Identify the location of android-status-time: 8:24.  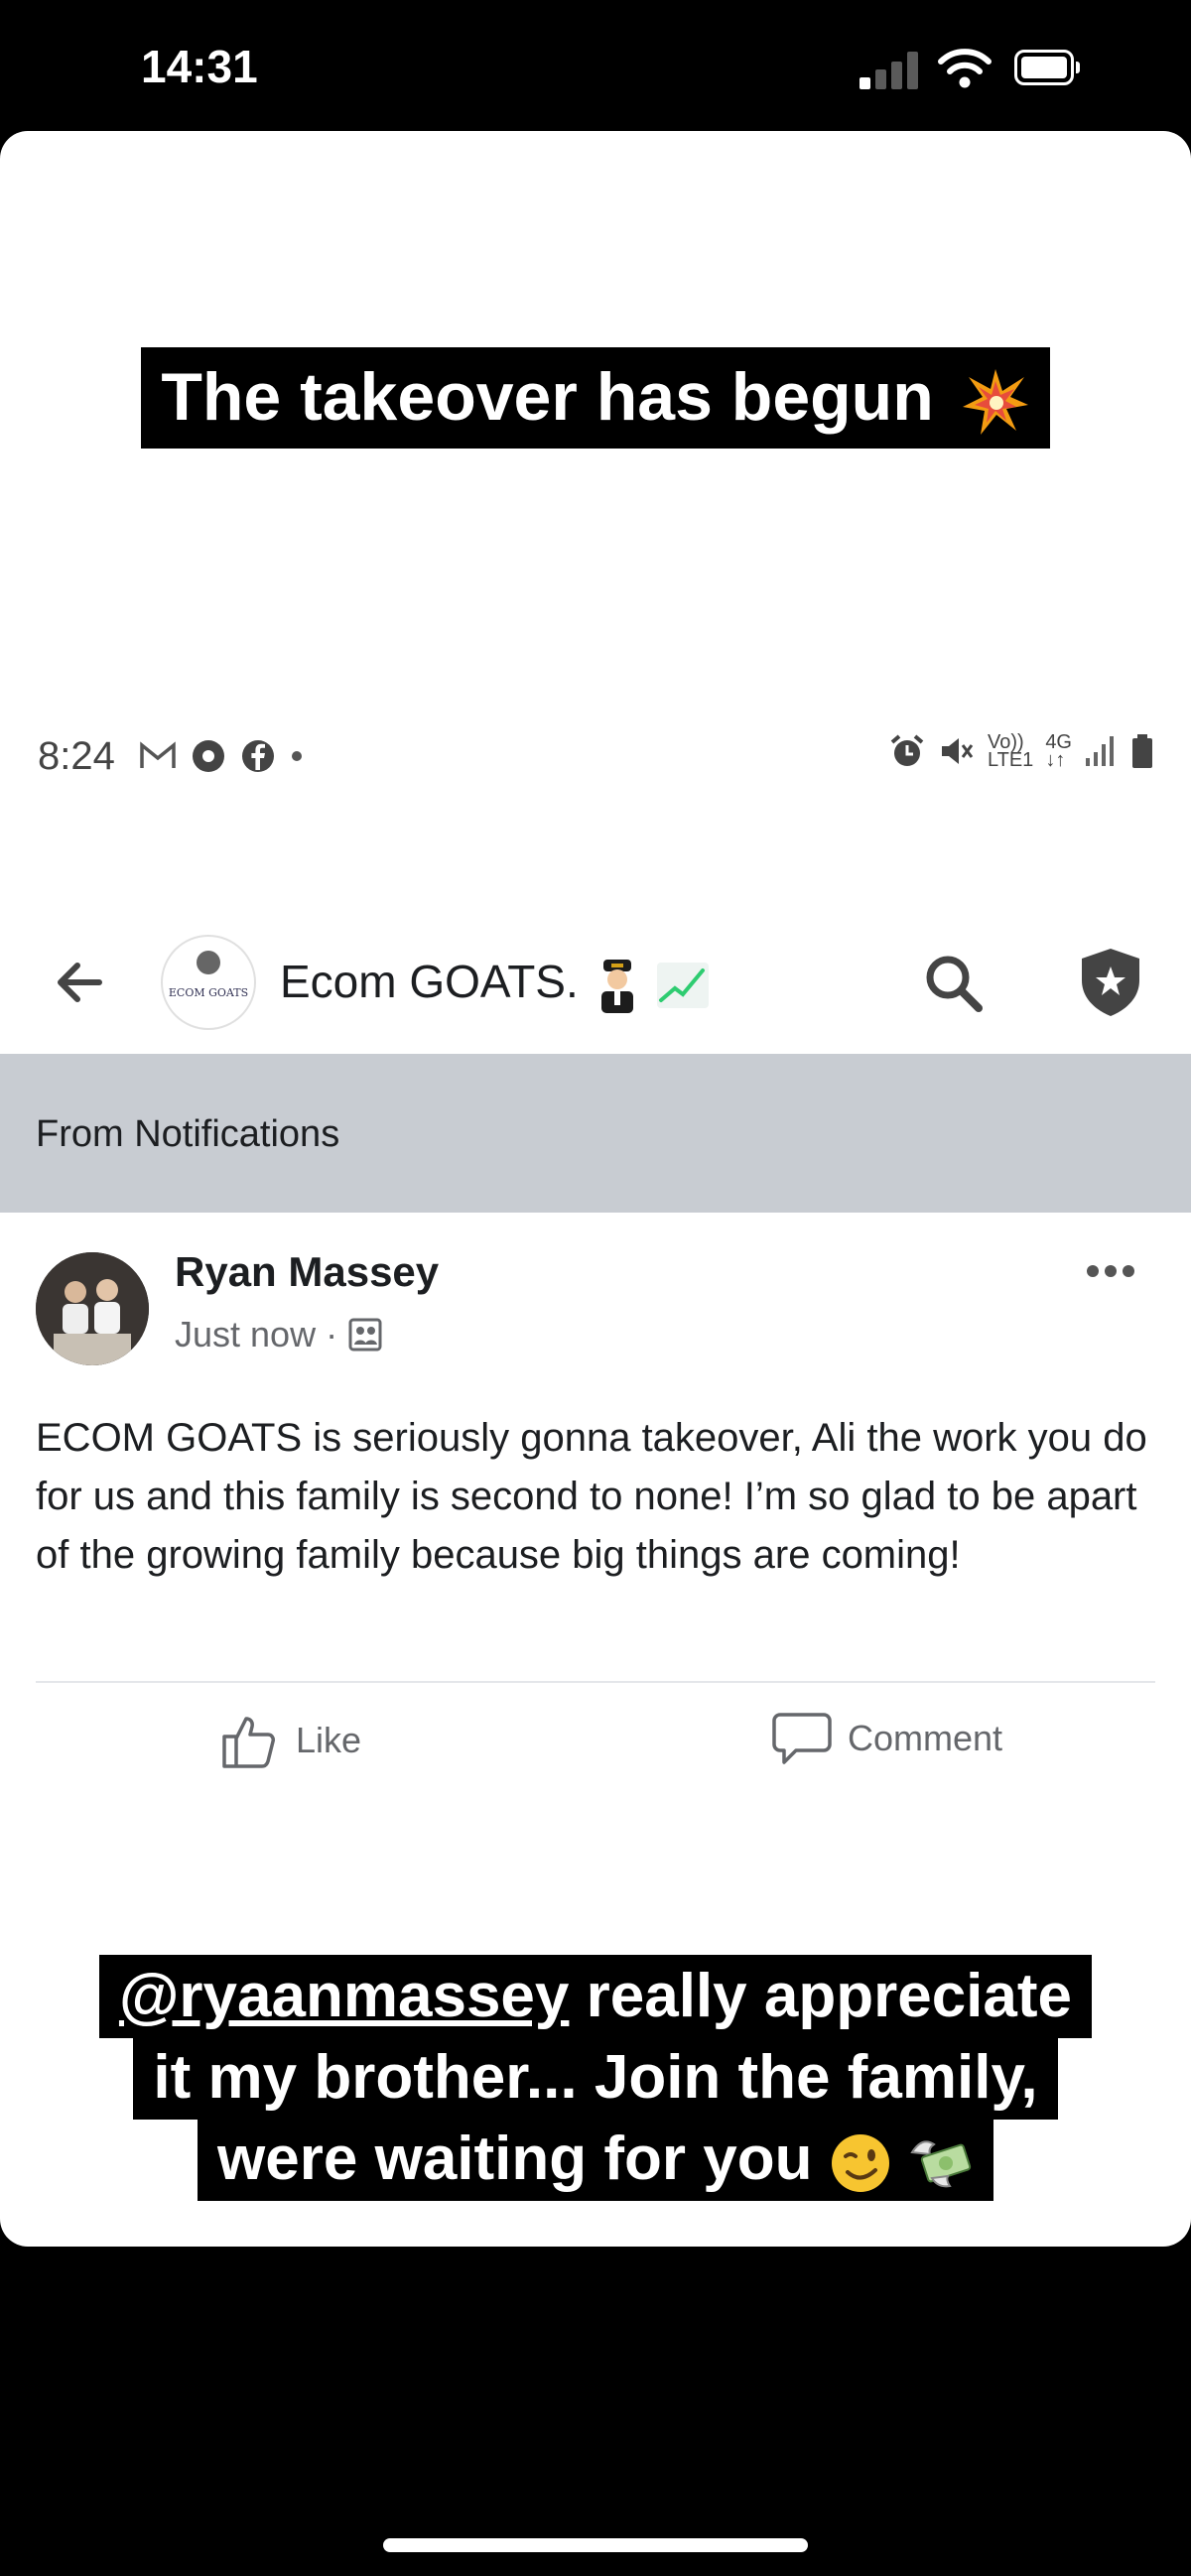
(76, 756).